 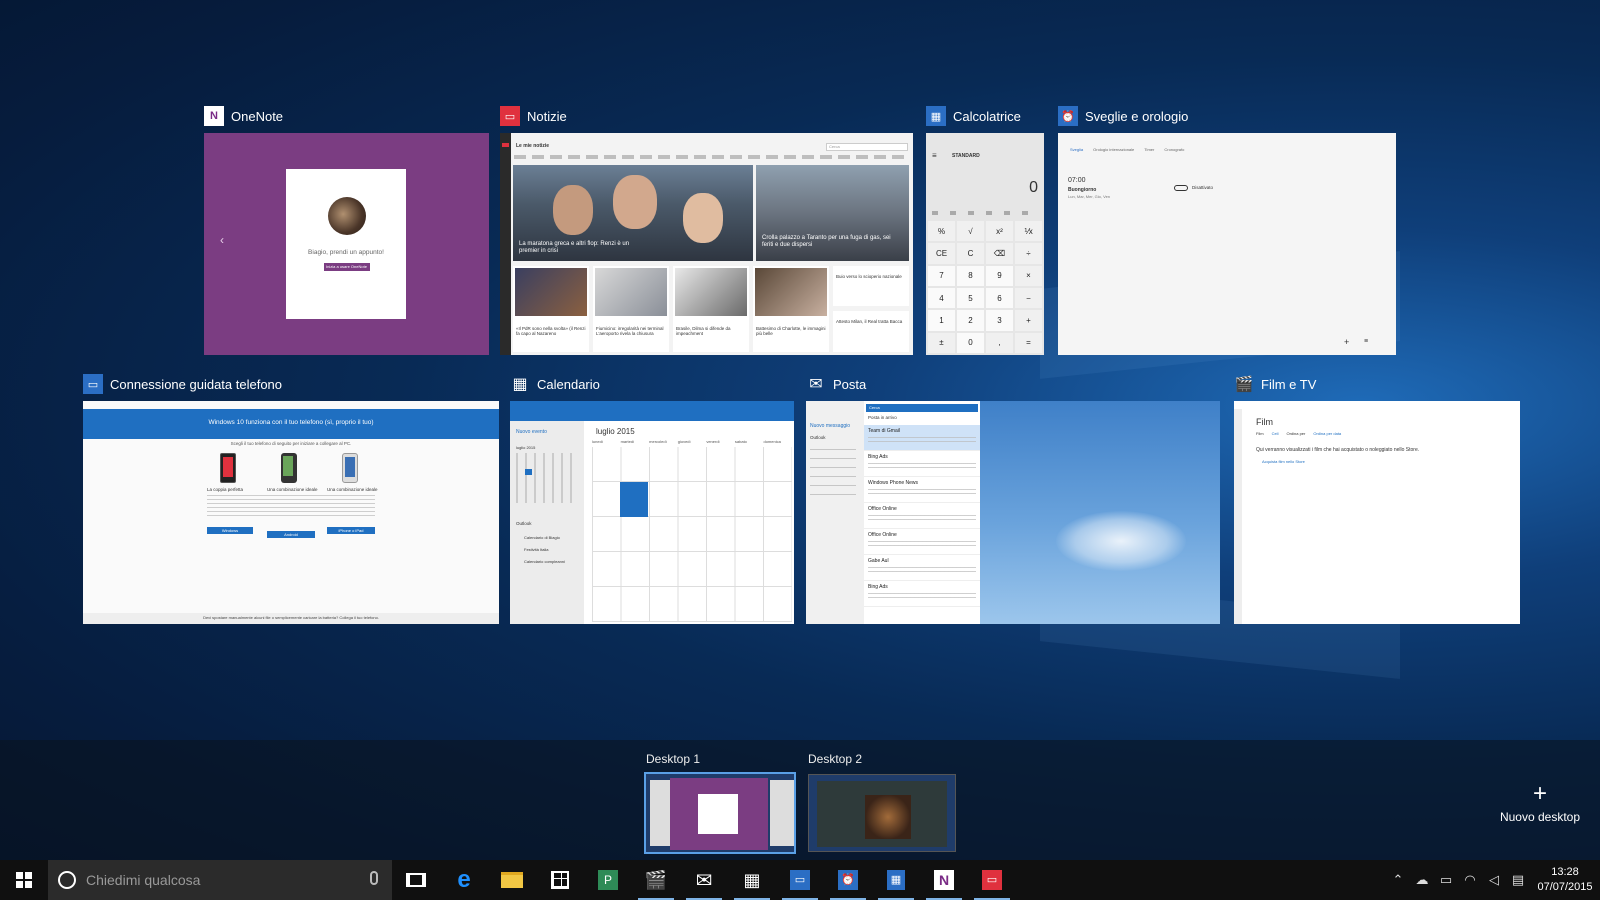 What do you see at coordinates (1565, 880) in the screenshot?
I see `clock: 13:28 07/07/2015` at bounding box center [1565, 880].